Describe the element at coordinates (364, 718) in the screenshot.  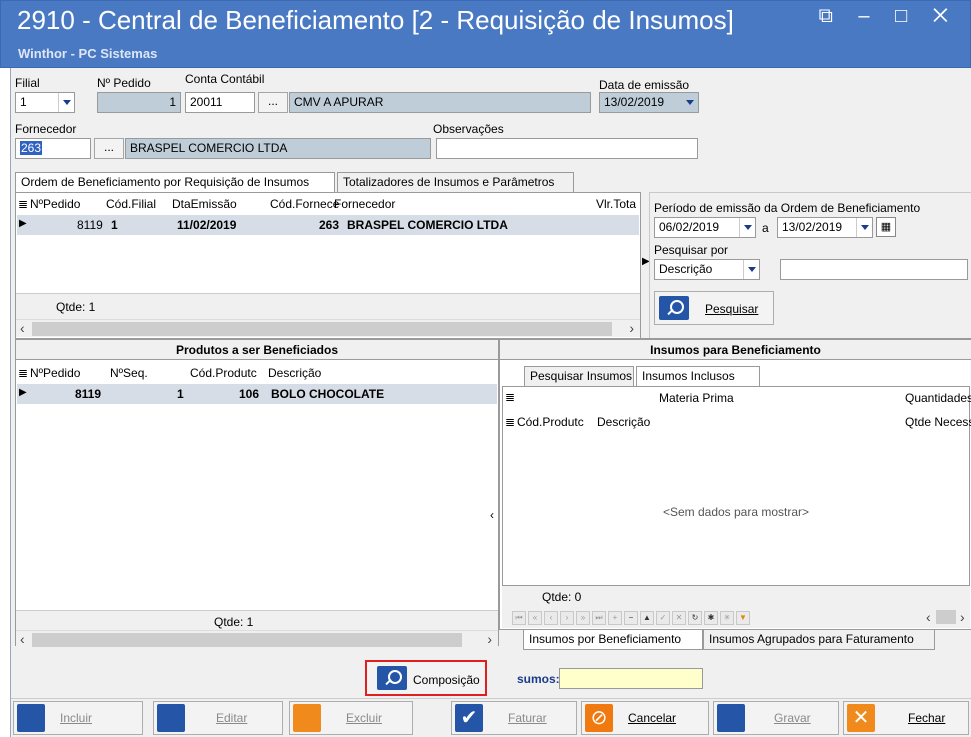
I see `excluir-button-label: Excluir` at that location.